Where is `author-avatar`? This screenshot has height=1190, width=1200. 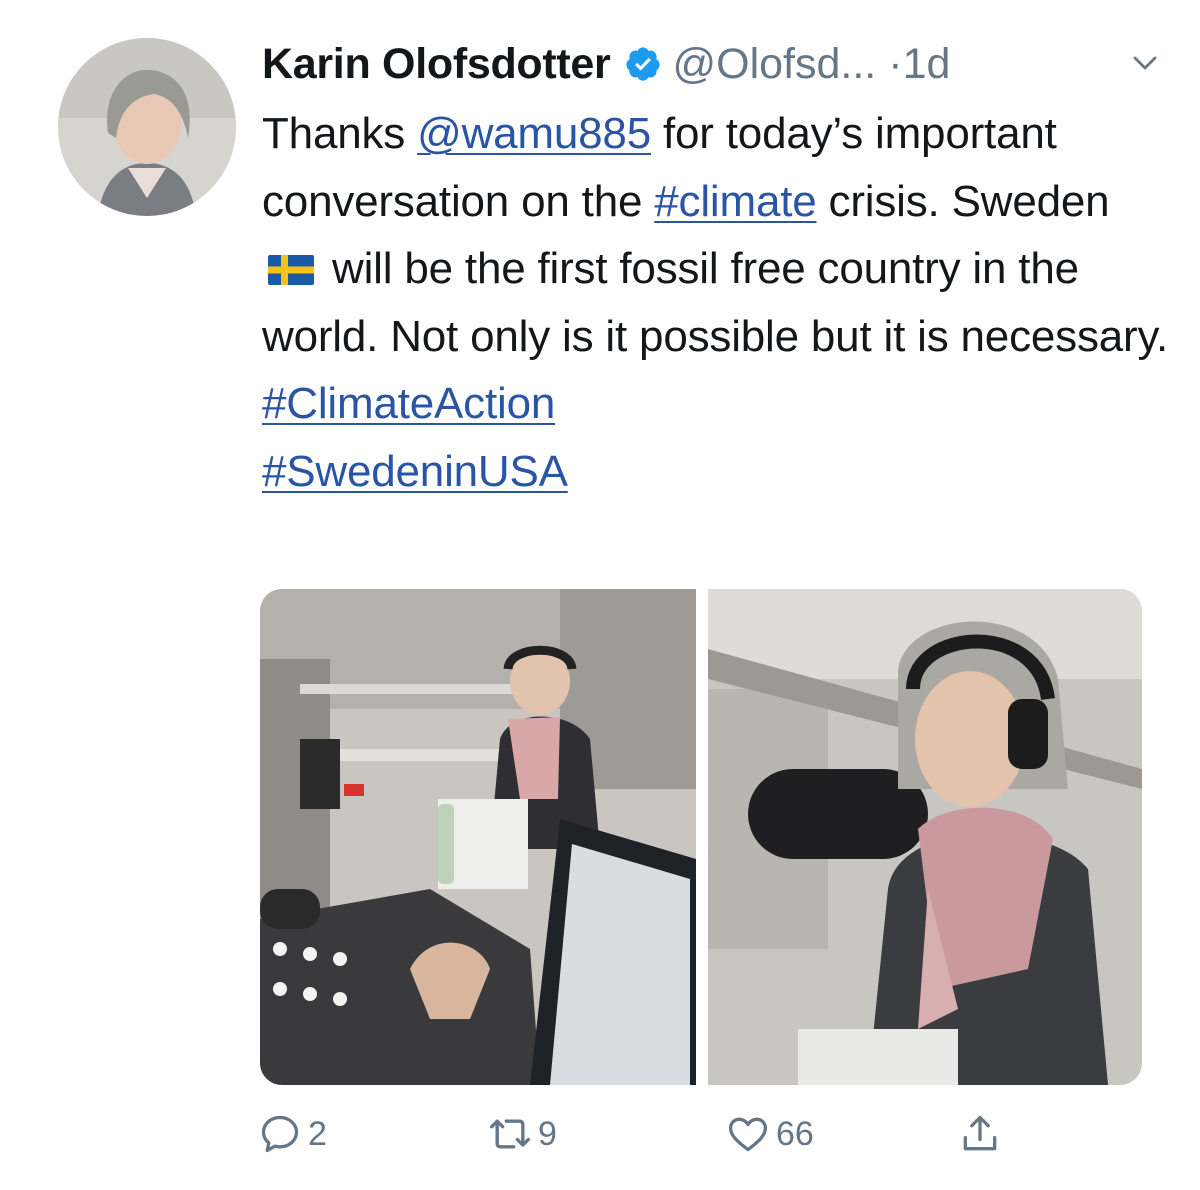 author-avatar is located at coordinates (147, 127).